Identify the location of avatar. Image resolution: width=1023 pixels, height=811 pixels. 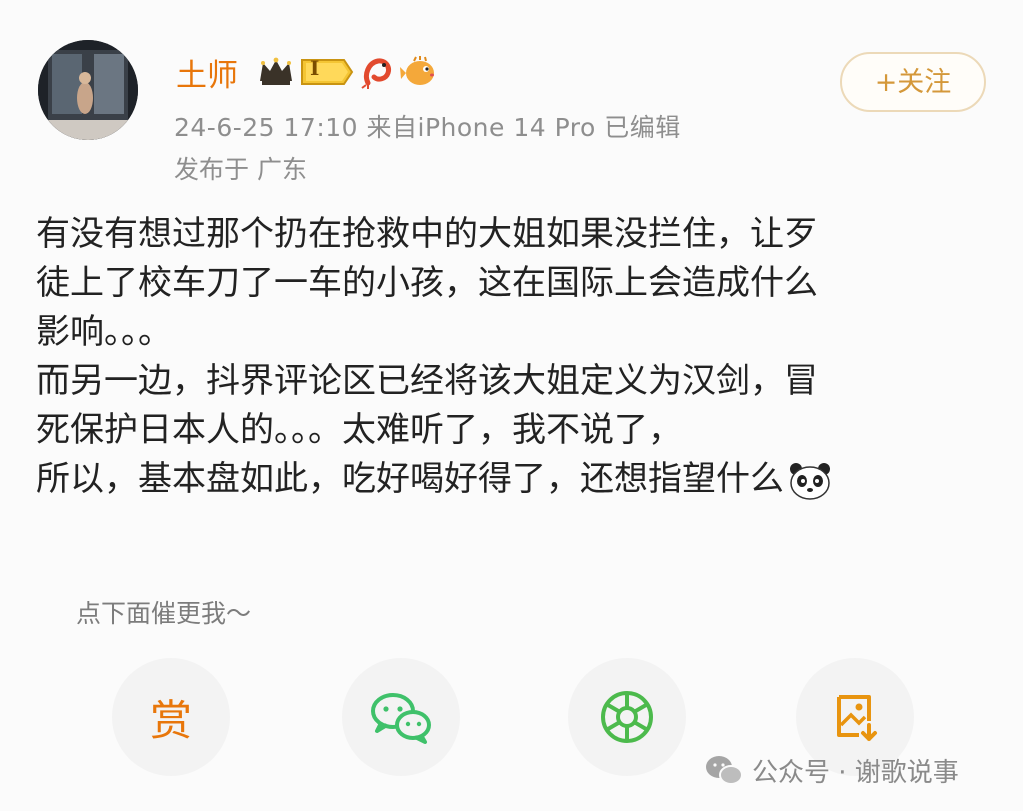
(88, 90).